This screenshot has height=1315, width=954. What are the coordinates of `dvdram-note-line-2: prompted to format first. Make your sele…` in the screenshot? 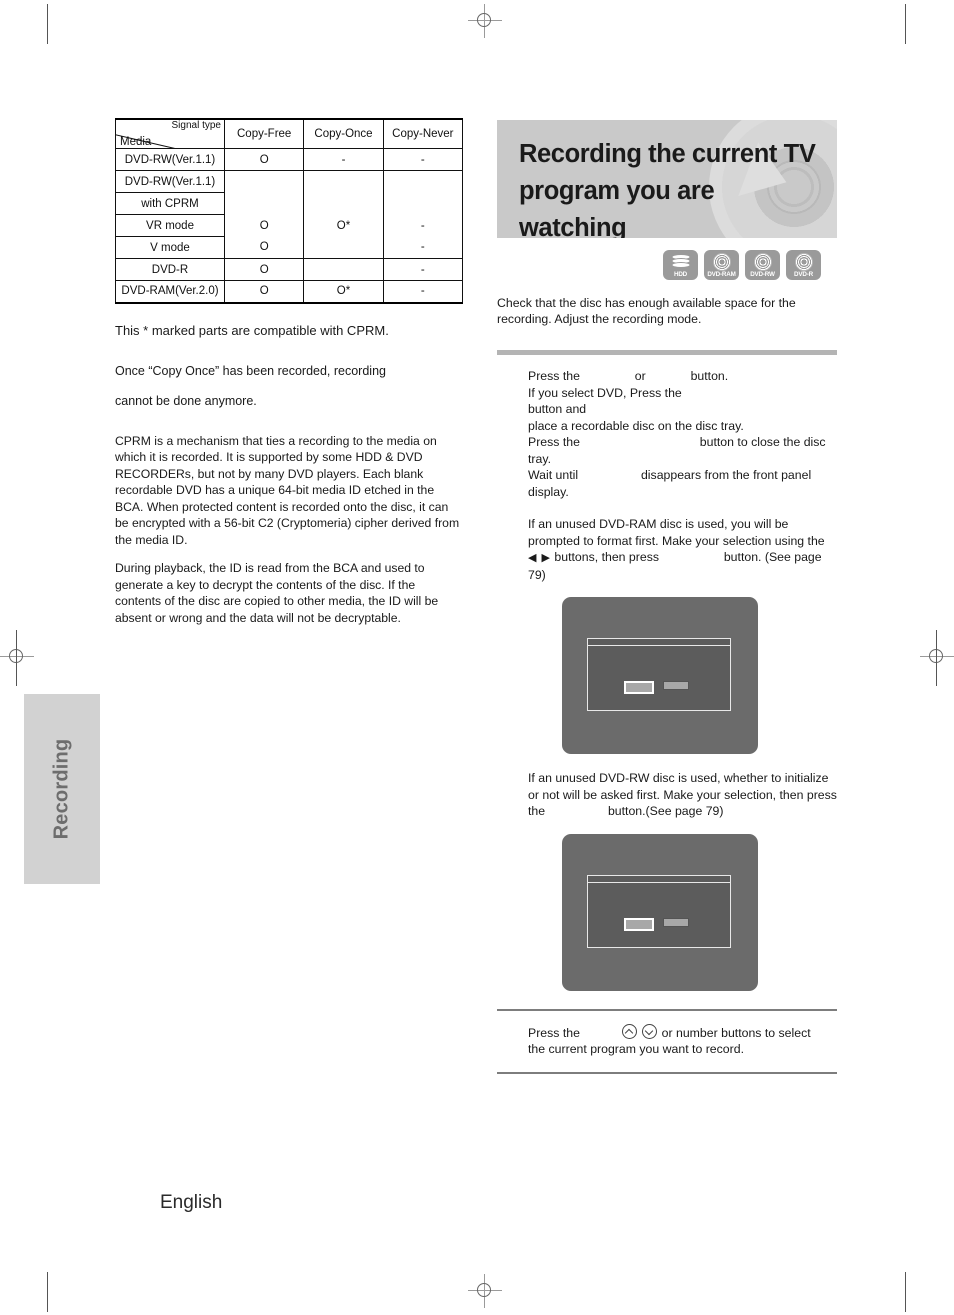 It's located at (676, 540).